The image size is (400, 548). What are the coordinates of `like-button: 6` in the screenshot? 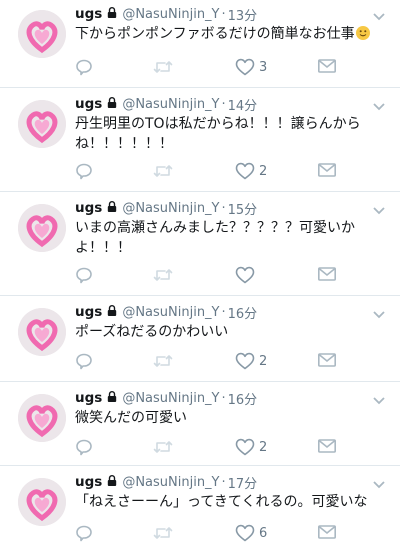 It's located at (251, 533).